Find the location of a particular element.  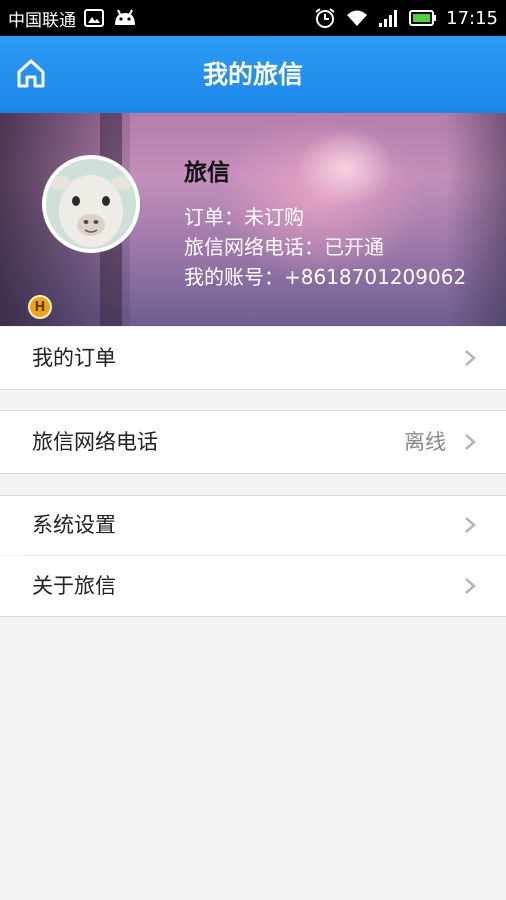

wifi-icon is located at coordinates (357, 18).